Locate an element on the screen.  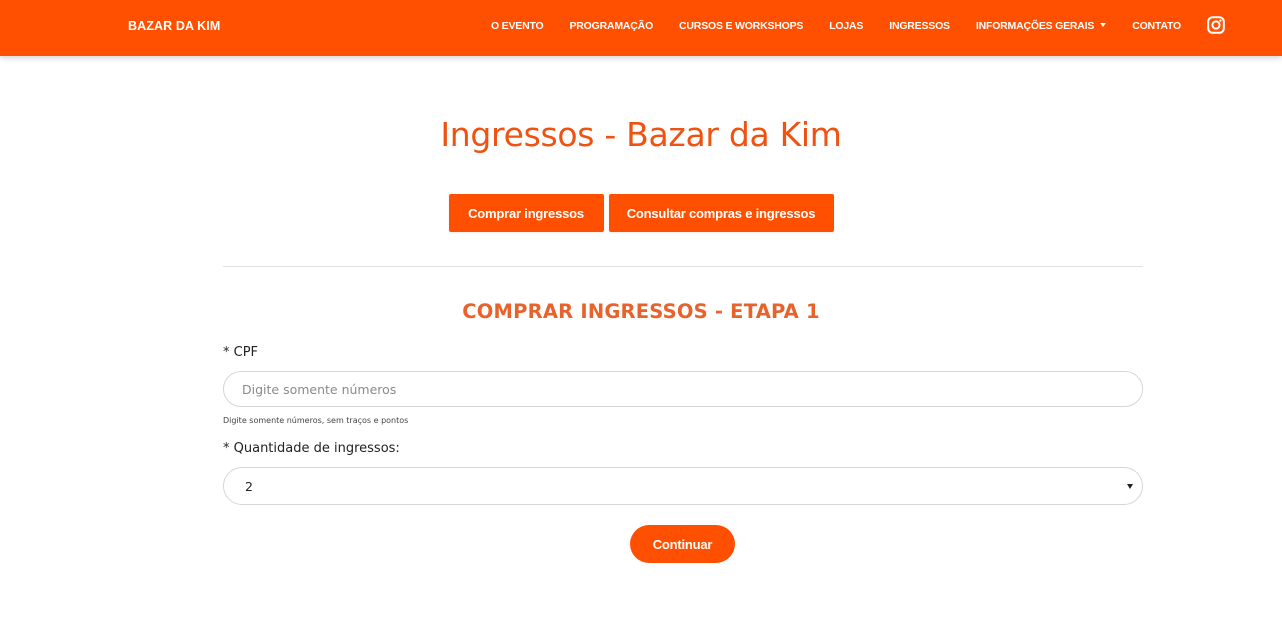
quantity-selected-value: 2 is located at coordinates (249, 486).